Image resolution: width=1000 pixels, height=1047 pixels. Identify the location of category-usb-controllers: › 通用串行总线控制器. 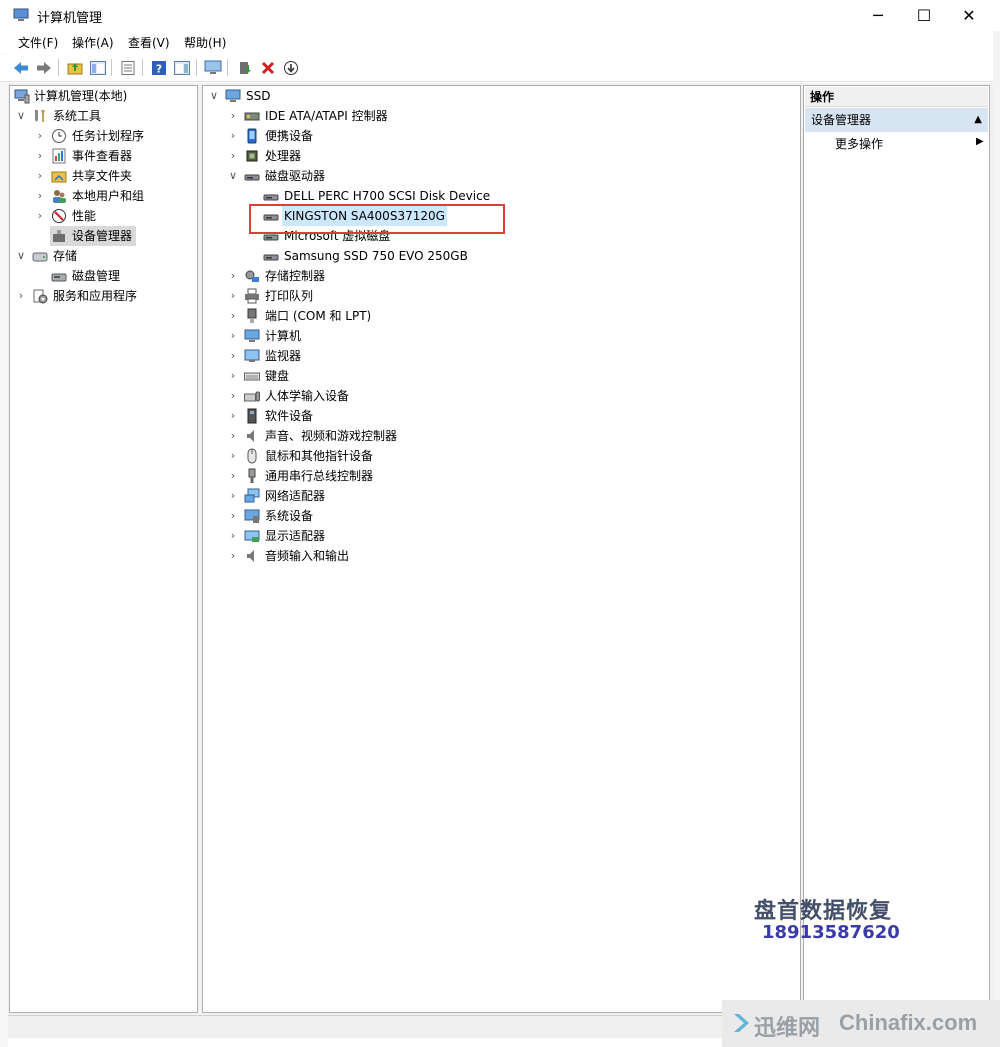
(403, 476).